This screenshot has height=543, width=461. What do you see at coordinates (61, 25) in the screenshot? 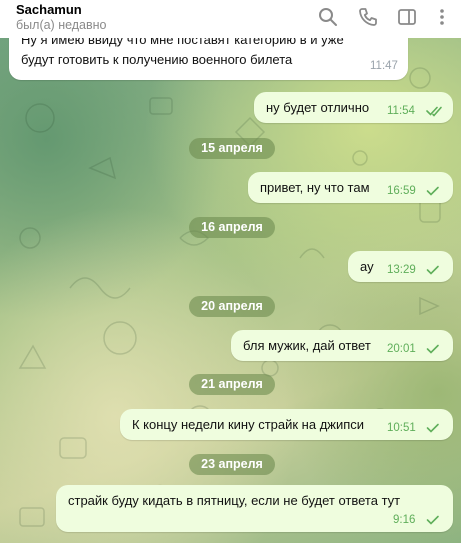
I see `chat-status: был(а) недавно` at bounding box center [61, 25].